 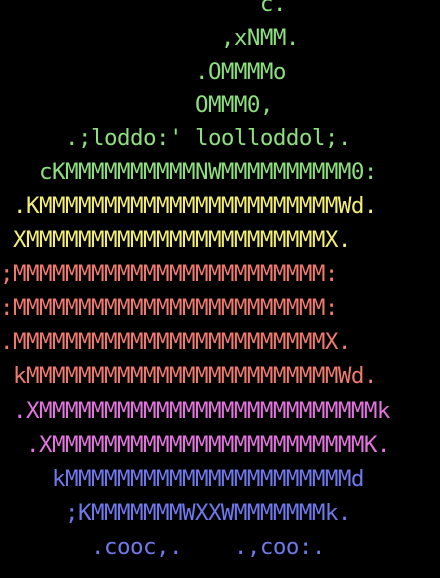 I want to click on ascii-art-line: ;KMMMMMMMWXXWMMMMMMMk., so click(x=175, y=513).